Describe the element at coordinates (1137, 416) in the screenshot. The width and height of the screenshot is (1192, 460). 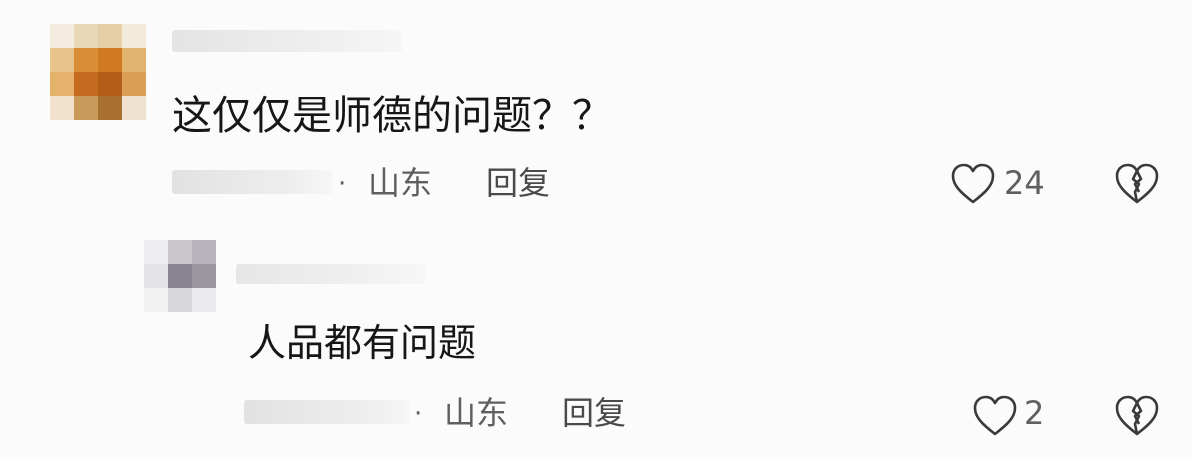
I see `reply-broken-heart-icon` at that location.